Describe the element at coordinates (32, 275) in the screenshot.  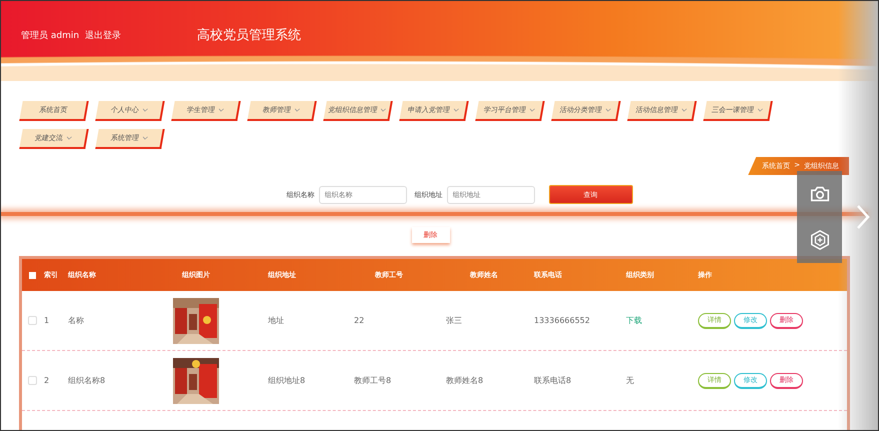
I see `select-all-checkbox` at that location.